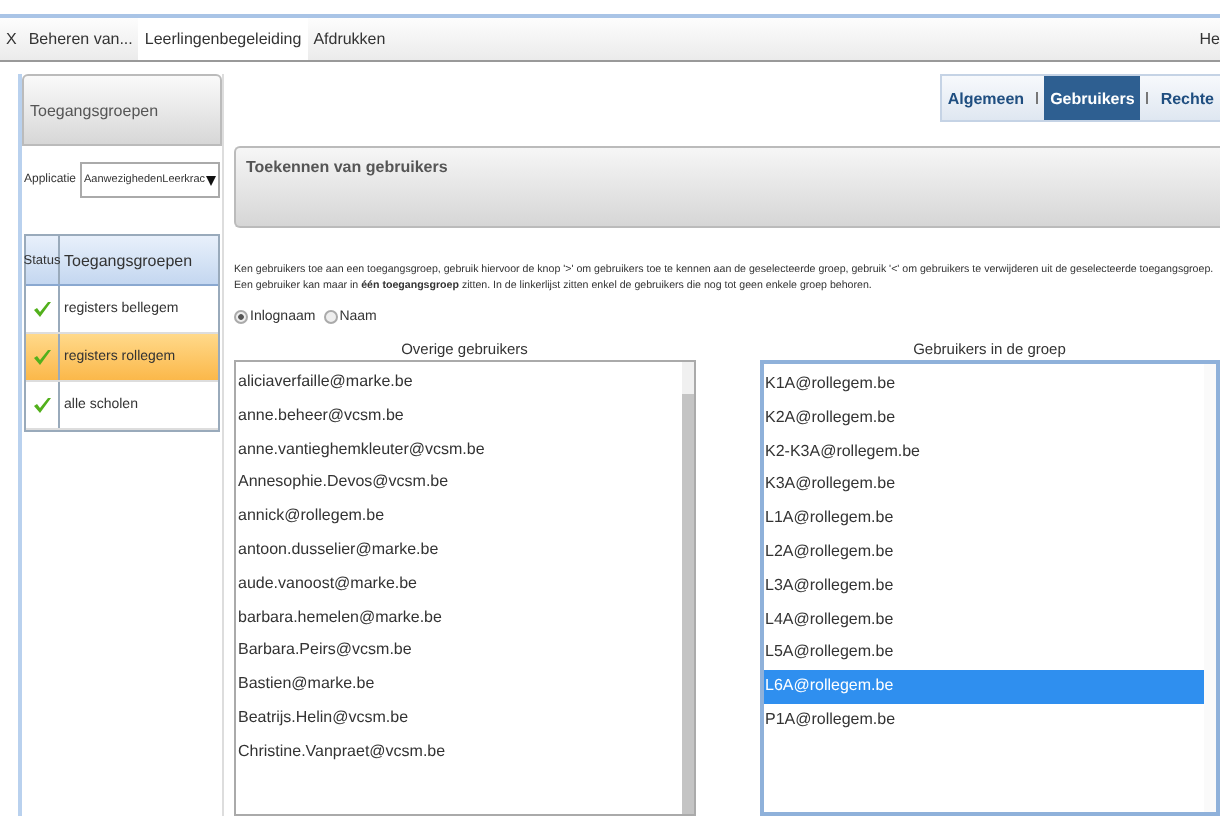 The height and width of the screenshot is (816, 1220). I want to click on list-item: K2A@rollegem.be, so click(983, 418).